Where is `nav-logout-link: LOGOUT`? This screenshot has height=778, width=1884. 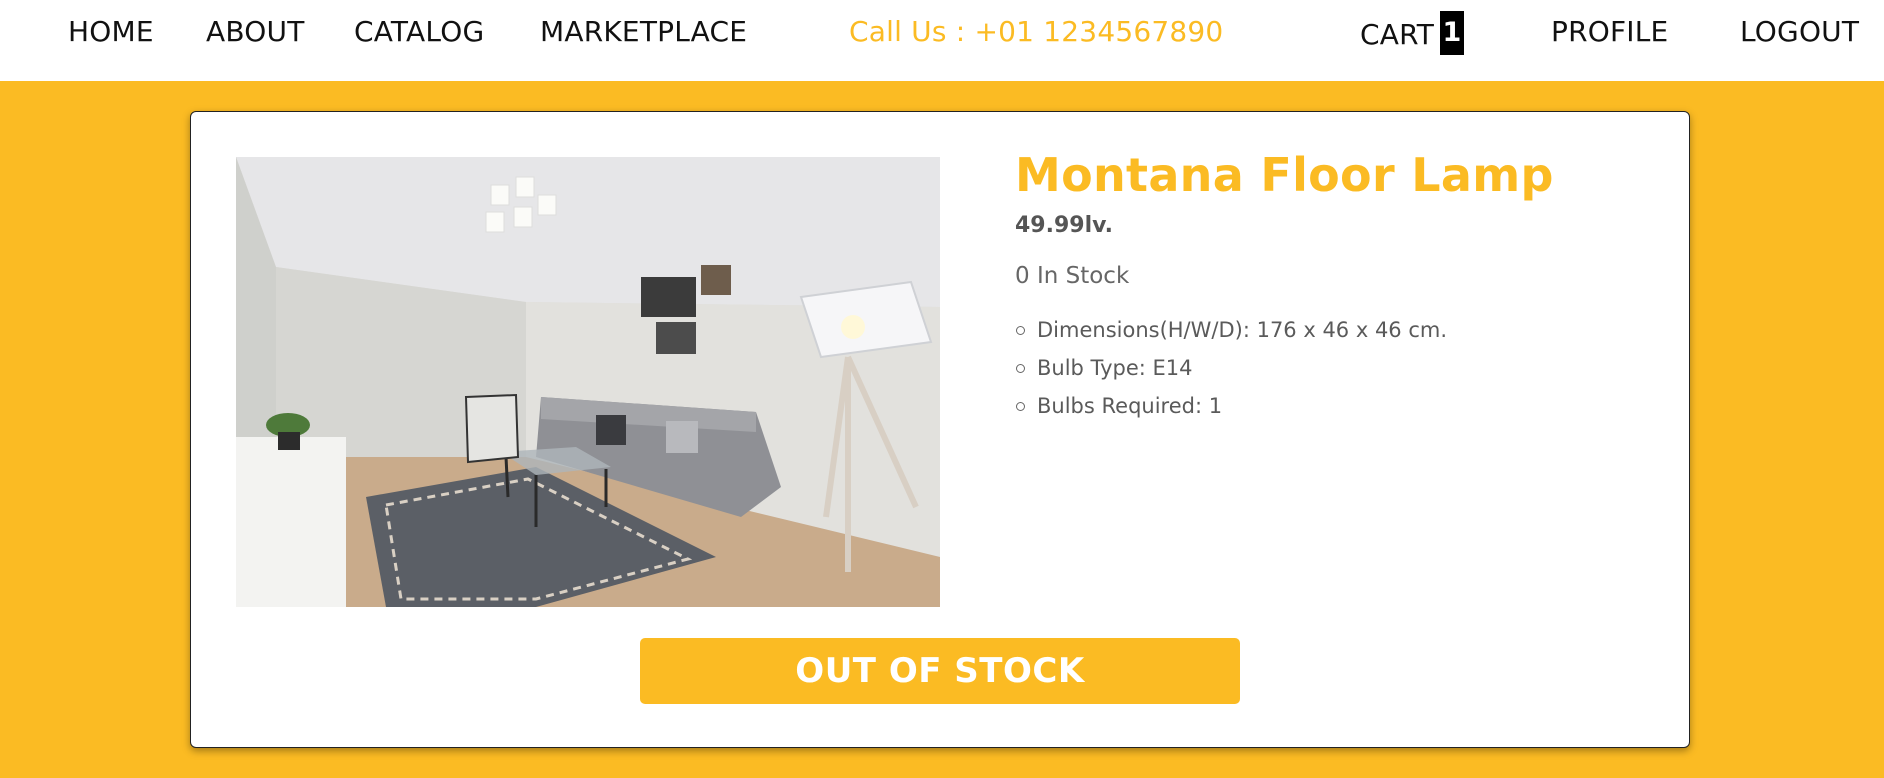 nav-logout-link: LOGOUT is located at coordinates (1799, 32).